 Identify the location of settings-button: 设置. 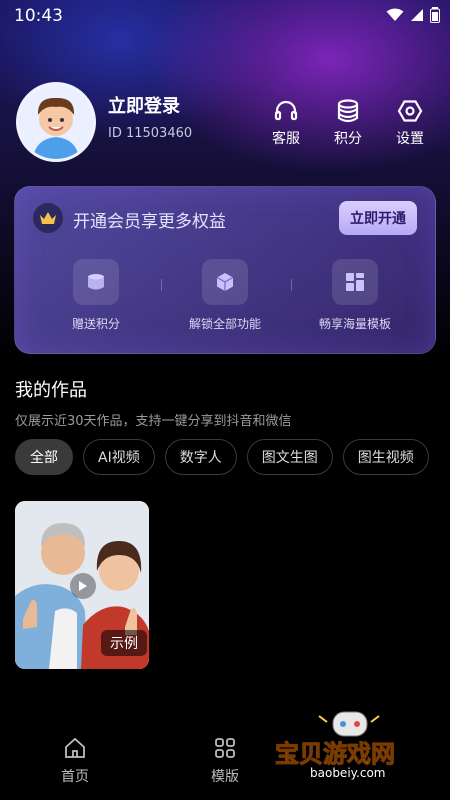
(410, 123).